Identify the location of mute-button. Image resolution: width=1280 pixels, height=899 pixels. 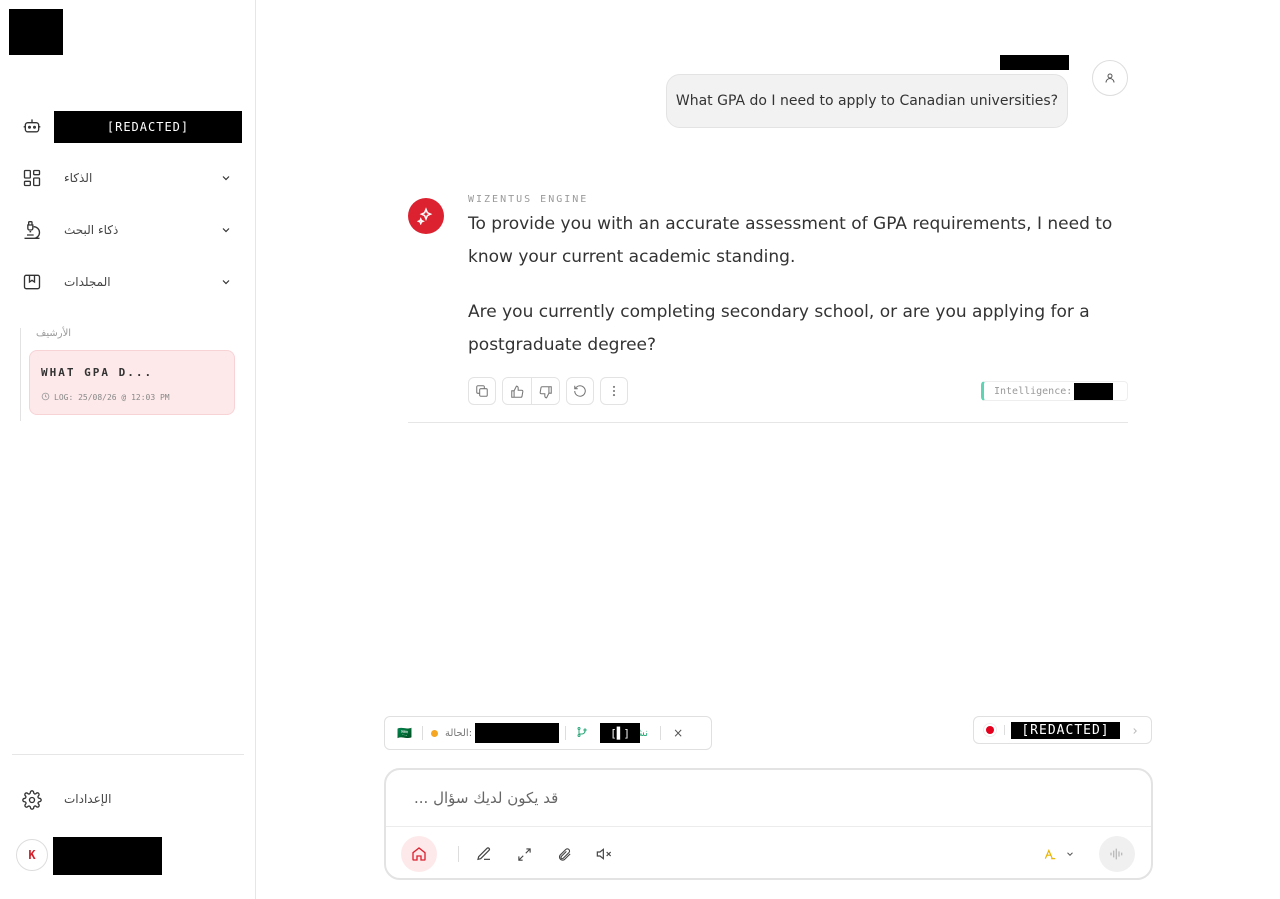
(604, 854).